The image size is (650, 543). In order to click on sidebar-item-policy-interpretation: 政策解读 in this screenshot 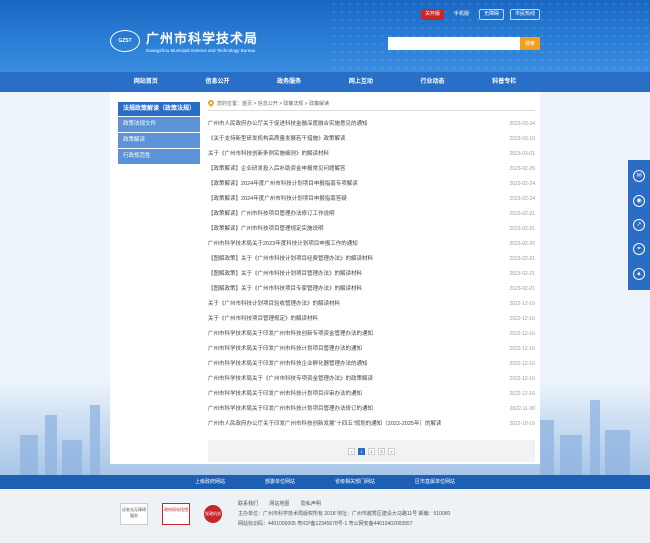, I will do `click(159, 140)`.